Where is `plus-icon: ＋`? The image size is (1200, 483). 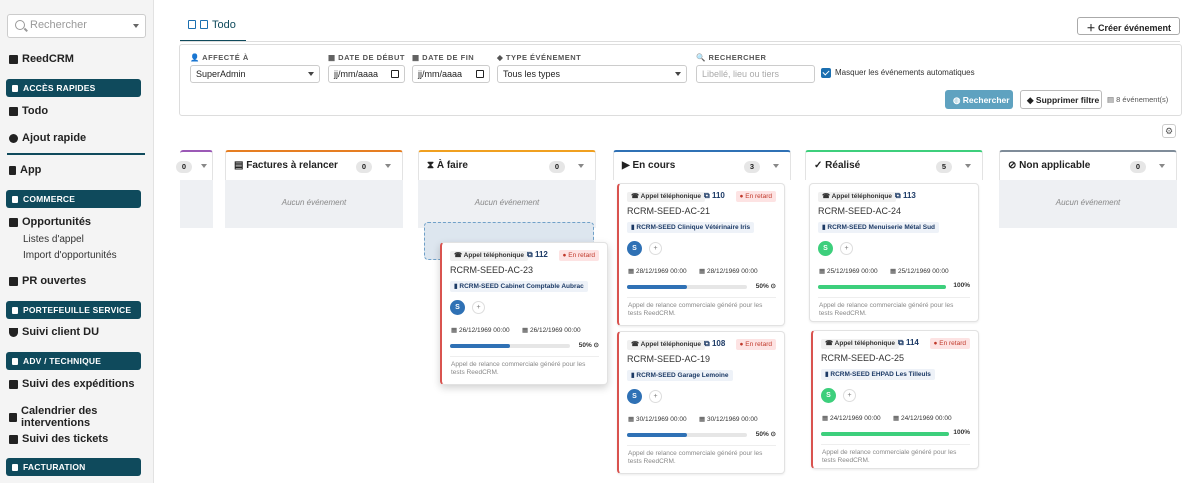 plus-icon: ＋ is located at coordinates (1092, 28).